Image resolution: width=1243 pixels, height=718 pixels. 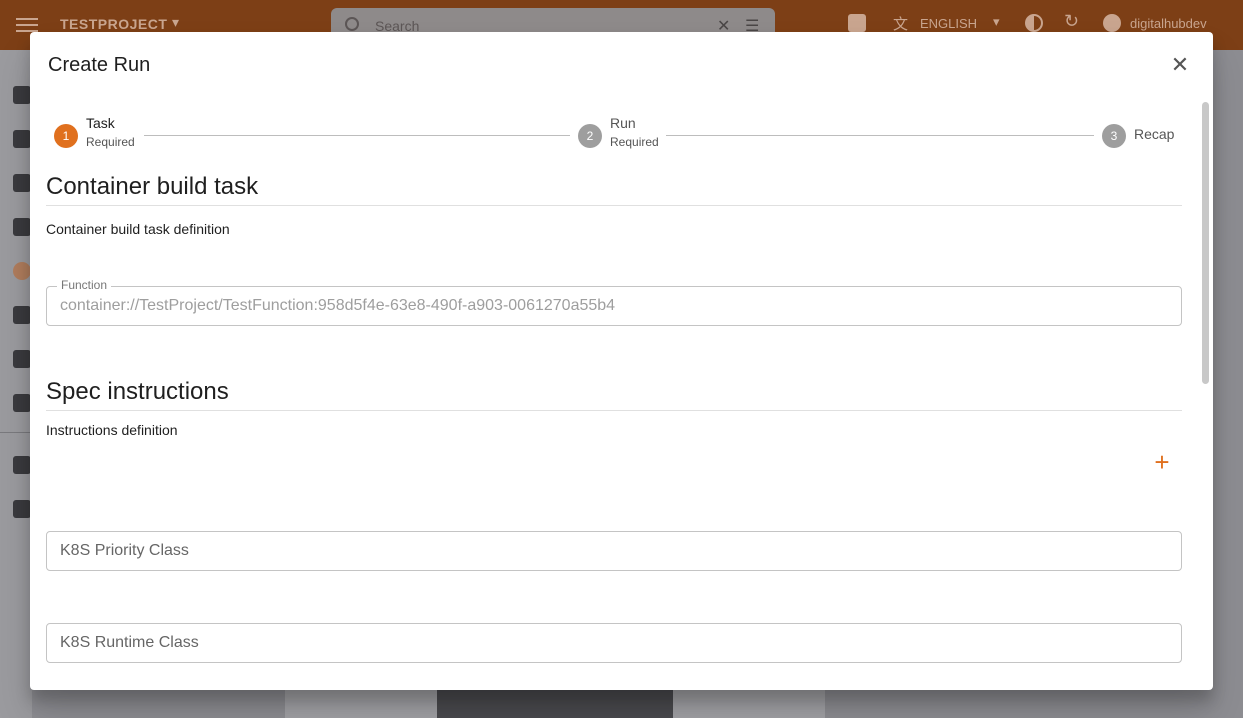 What do you see at coordinates (1154, 134) in the screenshot?
I see `step-label: Recap` at bounding box center [1154, 134].